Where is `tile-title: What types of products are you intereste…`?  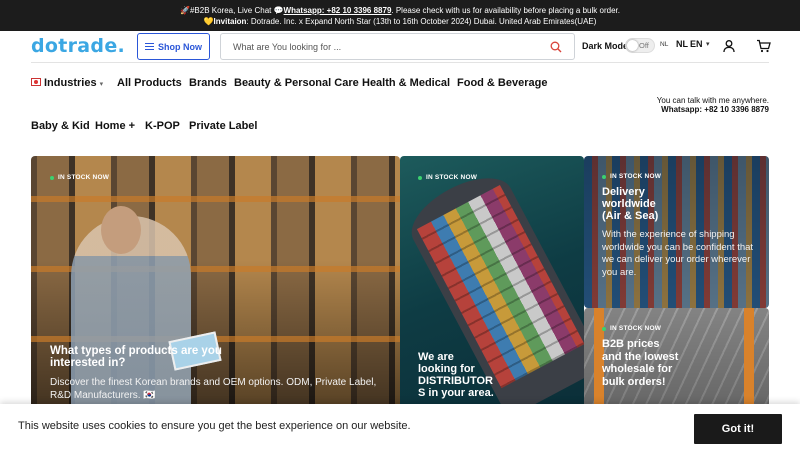
tile-title: What types of products are you intereste… is located at coordinates (136, 357).